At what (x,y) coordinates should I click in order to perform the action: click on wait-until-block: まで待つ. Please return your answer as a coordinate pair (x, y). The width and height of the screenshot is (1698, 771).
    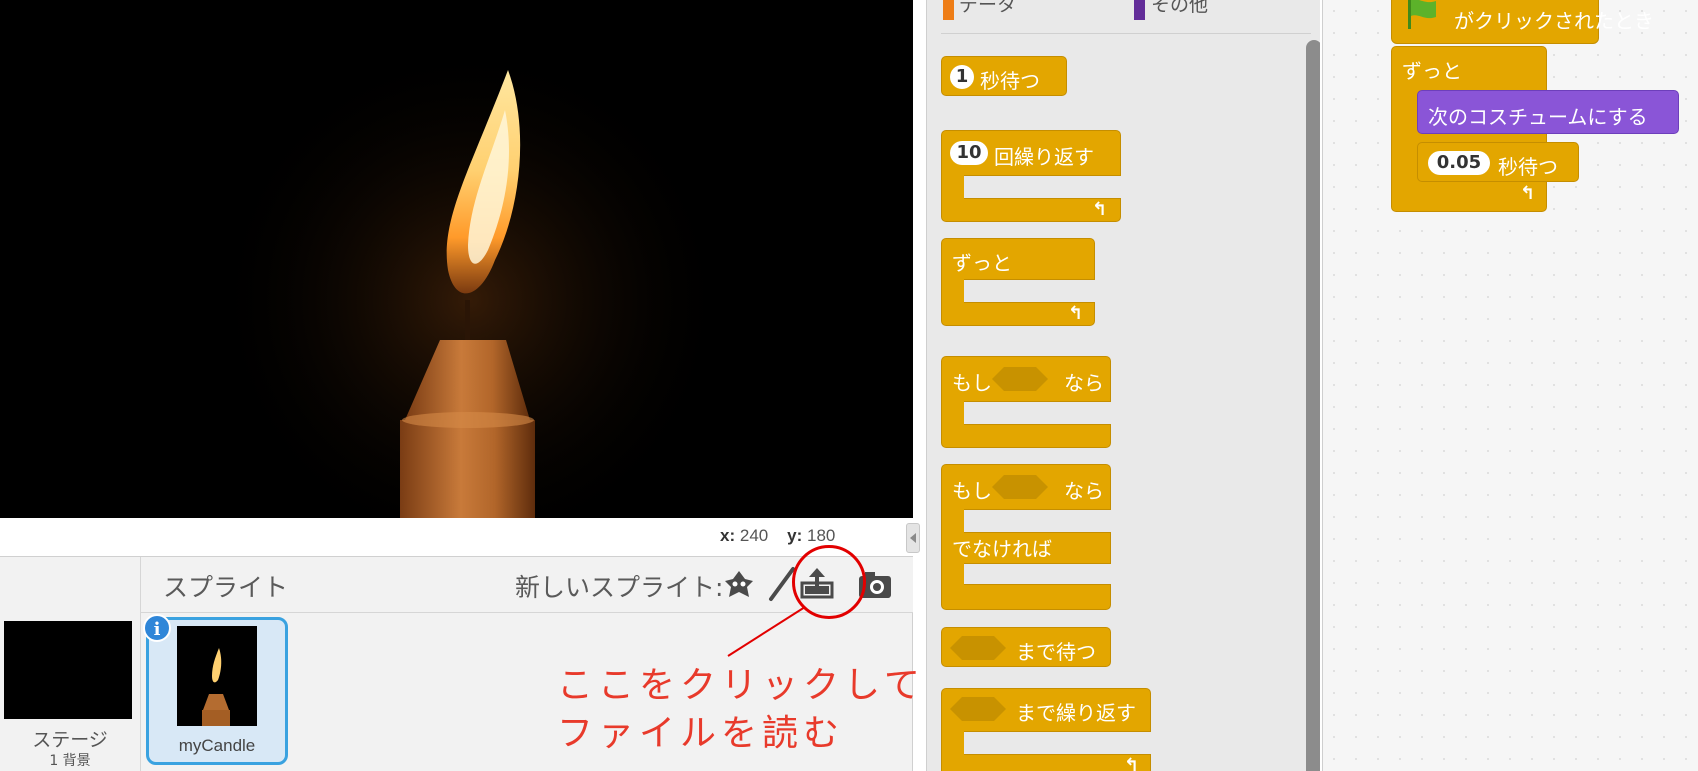
    Looking at the image, I should click on (1026, 647).